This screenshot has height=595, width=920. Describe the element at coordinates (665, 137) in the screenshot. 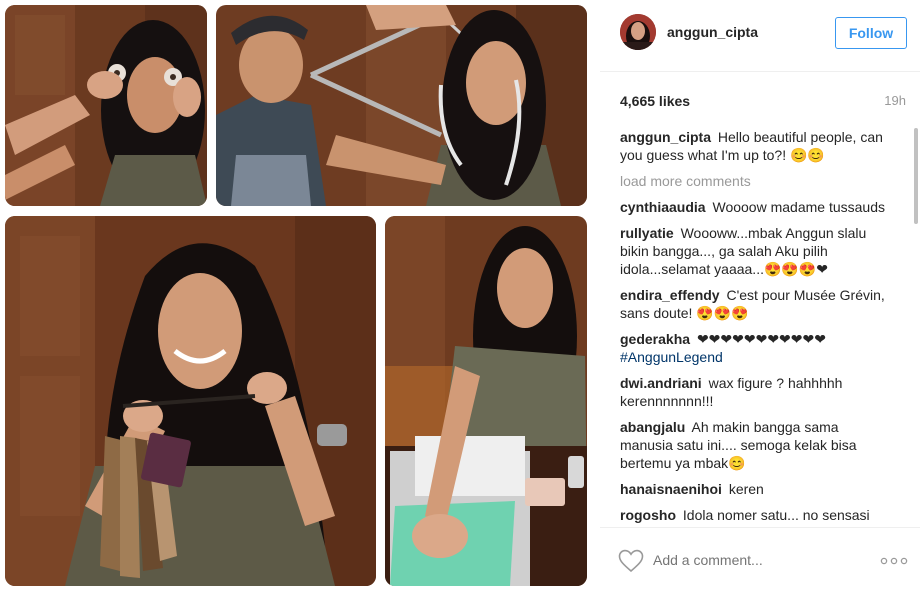

I see `caption-username: anggun_cipta` at that location.